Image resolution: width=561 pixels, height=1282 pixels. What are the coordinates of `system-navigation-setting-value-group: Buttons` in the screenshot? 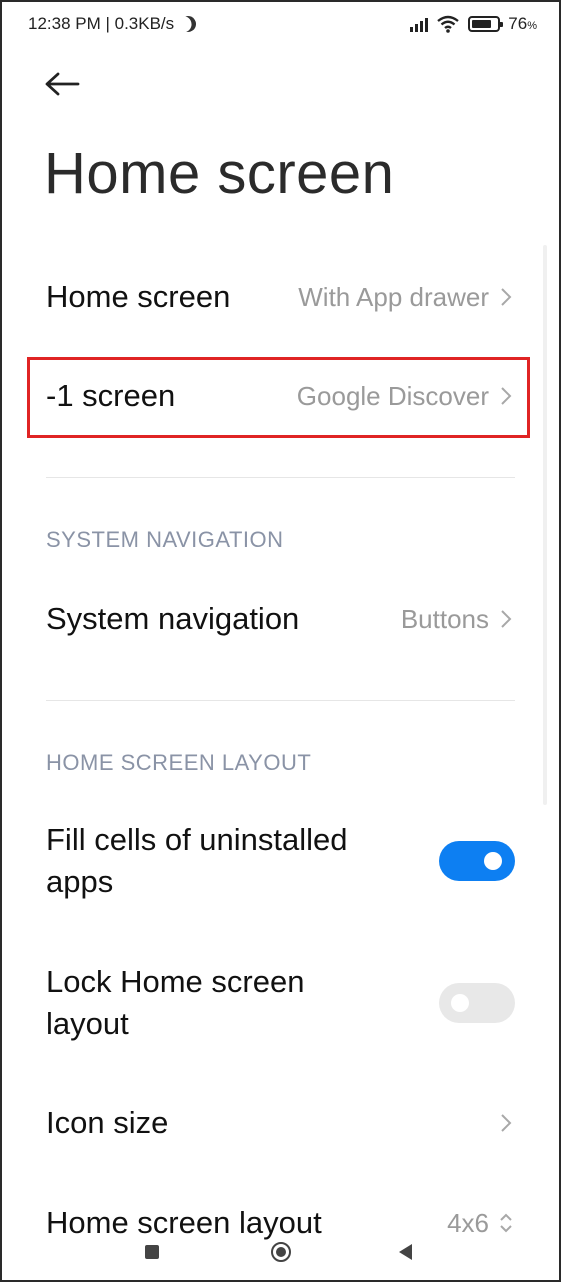 It's located at (458, 619).